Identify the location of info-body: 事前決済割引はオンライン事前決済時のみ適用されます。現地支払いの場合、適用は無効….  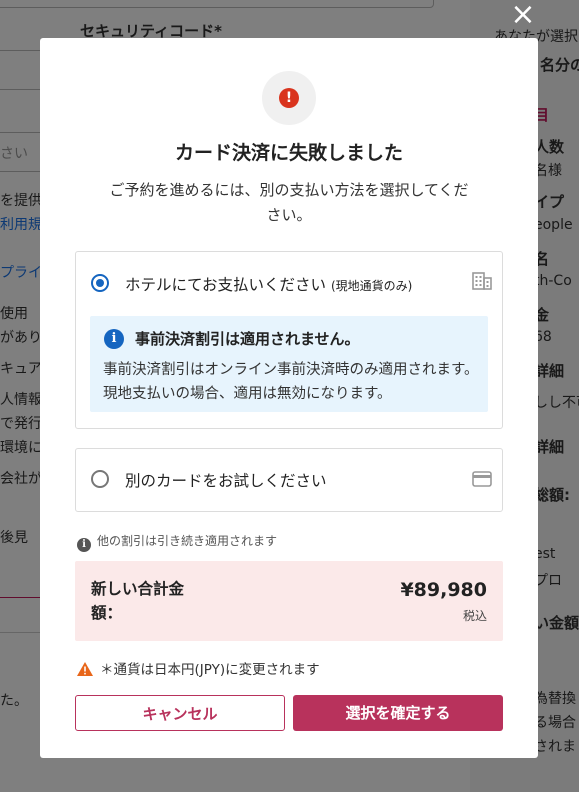
(291, 382).